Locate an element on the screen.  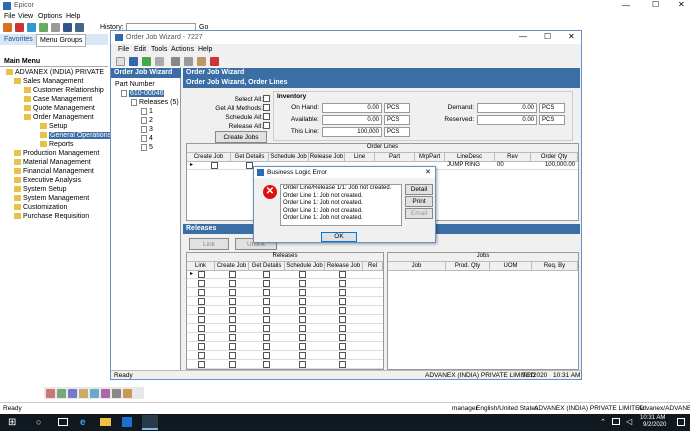
start-button: ⊞ is located at coordinates (13, 422).